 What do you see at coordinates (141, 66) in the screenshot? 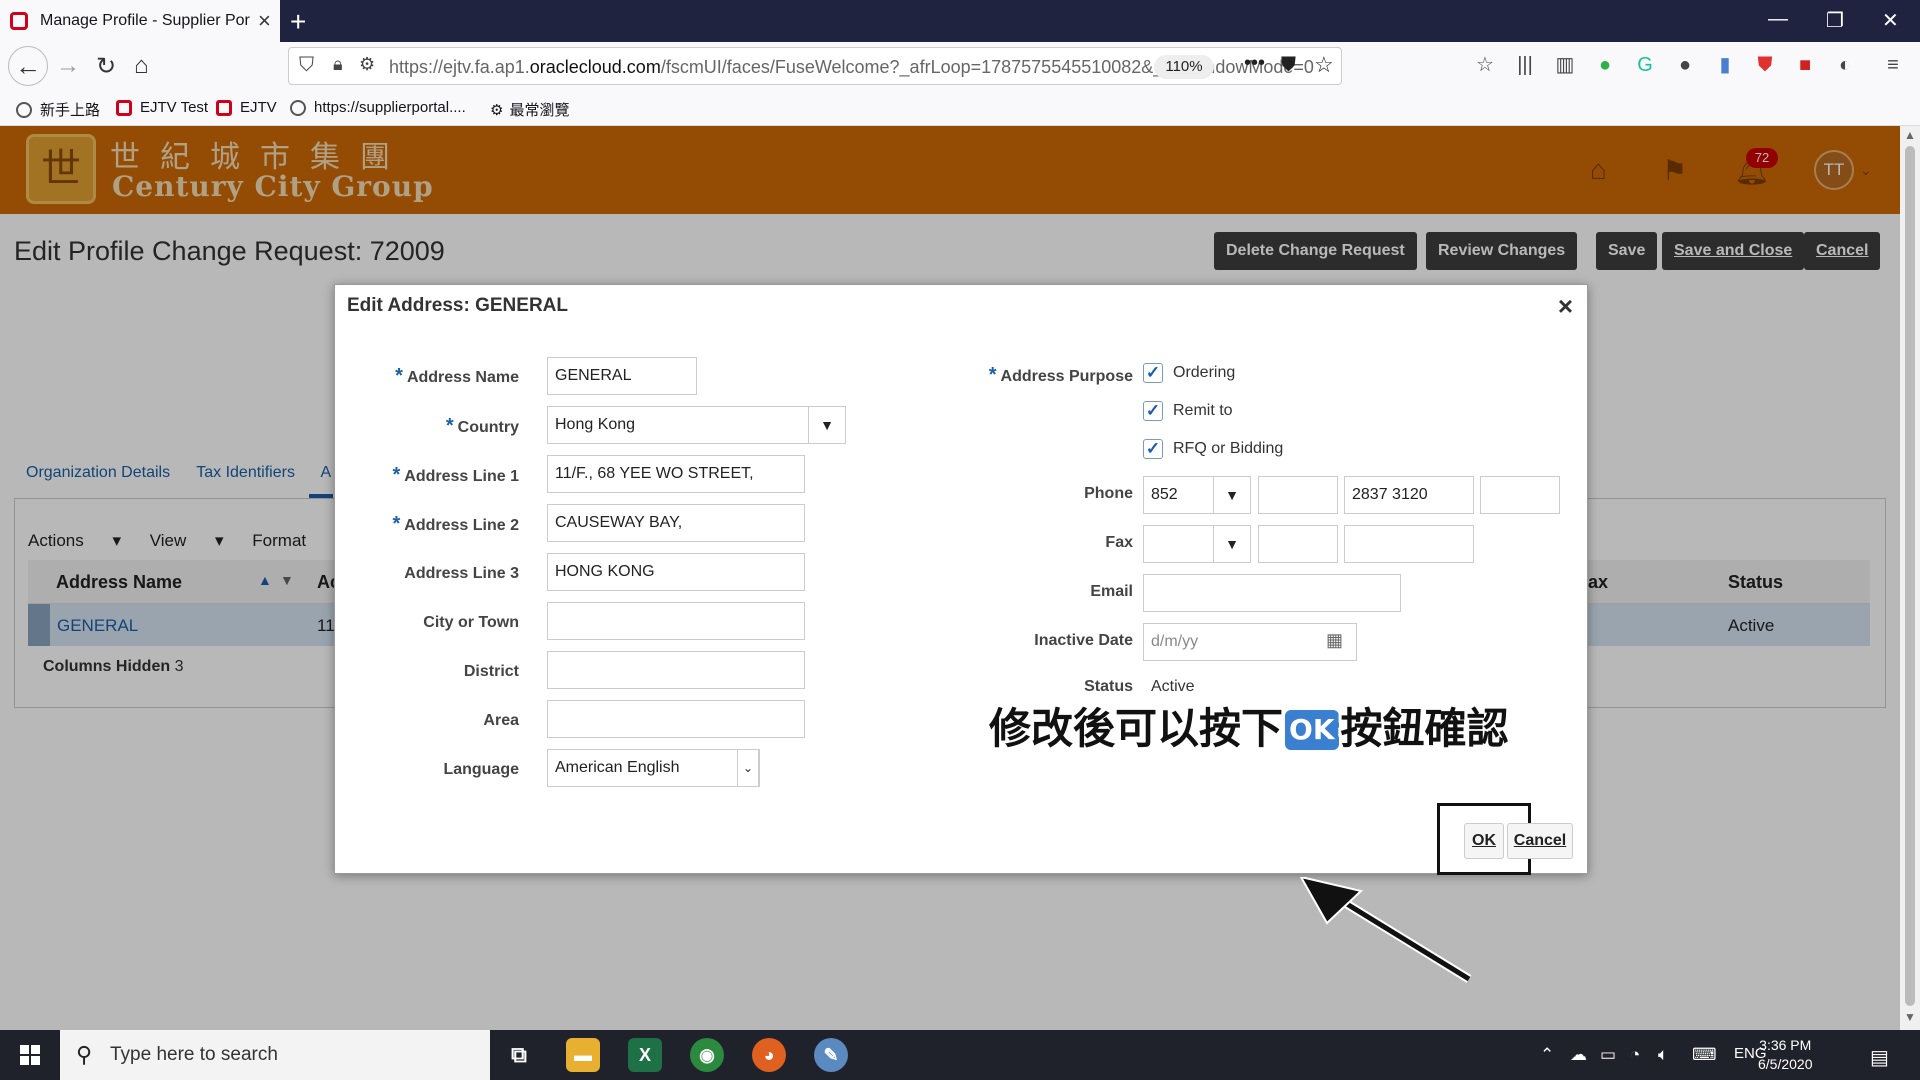
I see `home-icon: ⌂` at bounding box center [141, 66].